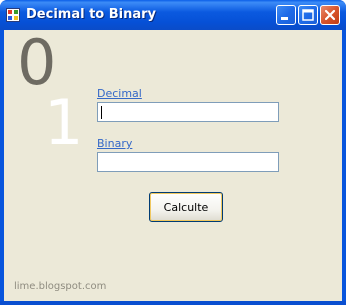  I want to click on close-button, so click(330, 15).